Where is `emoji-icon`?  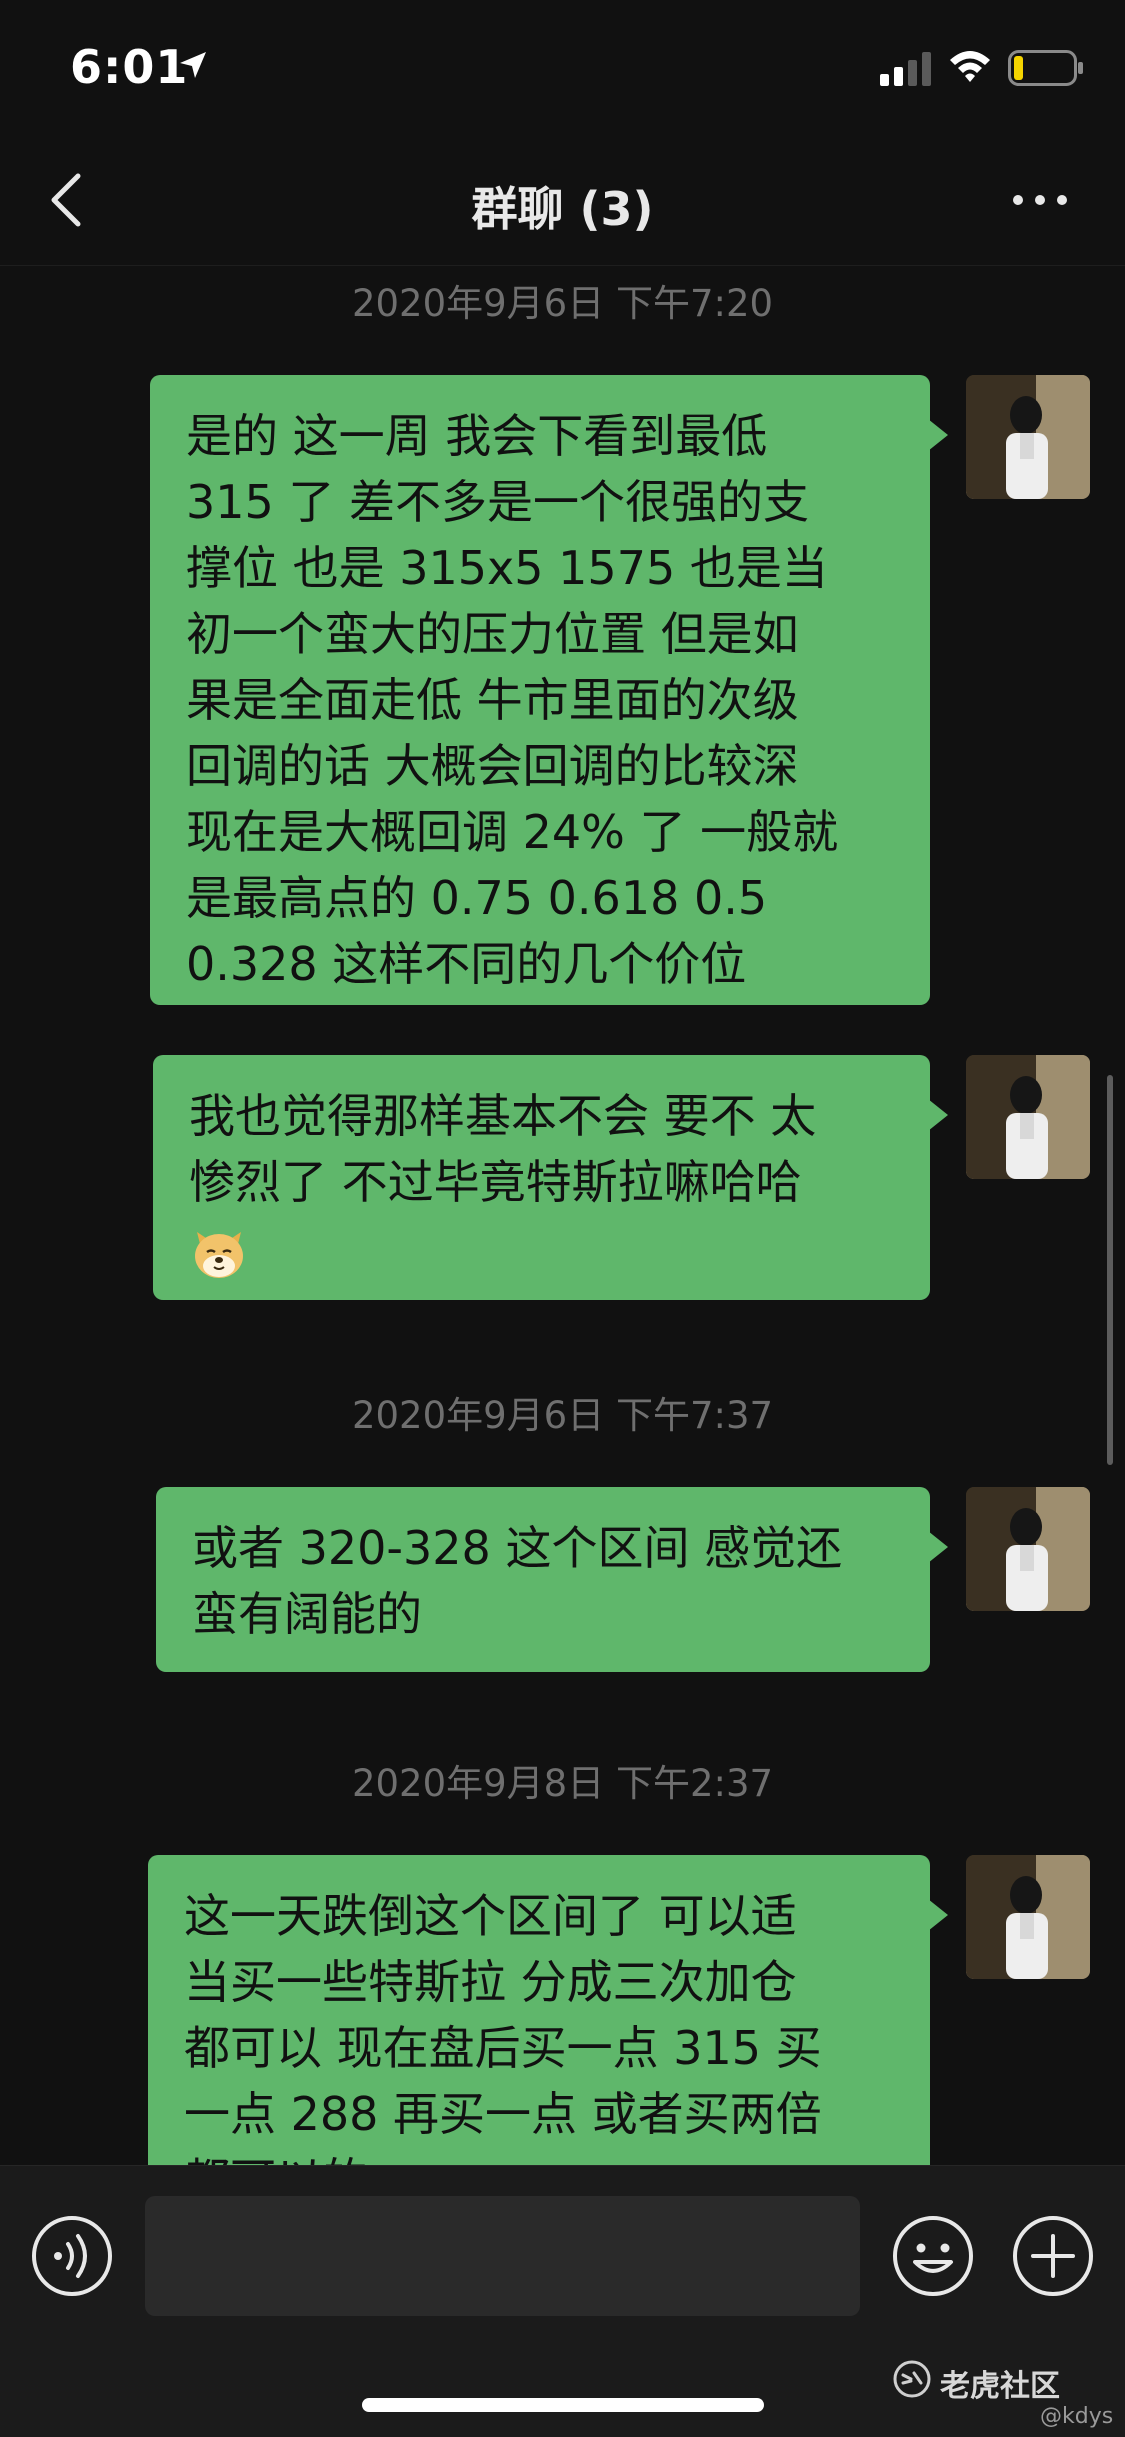
emoji-icon is located at coordinates (933, 2256).